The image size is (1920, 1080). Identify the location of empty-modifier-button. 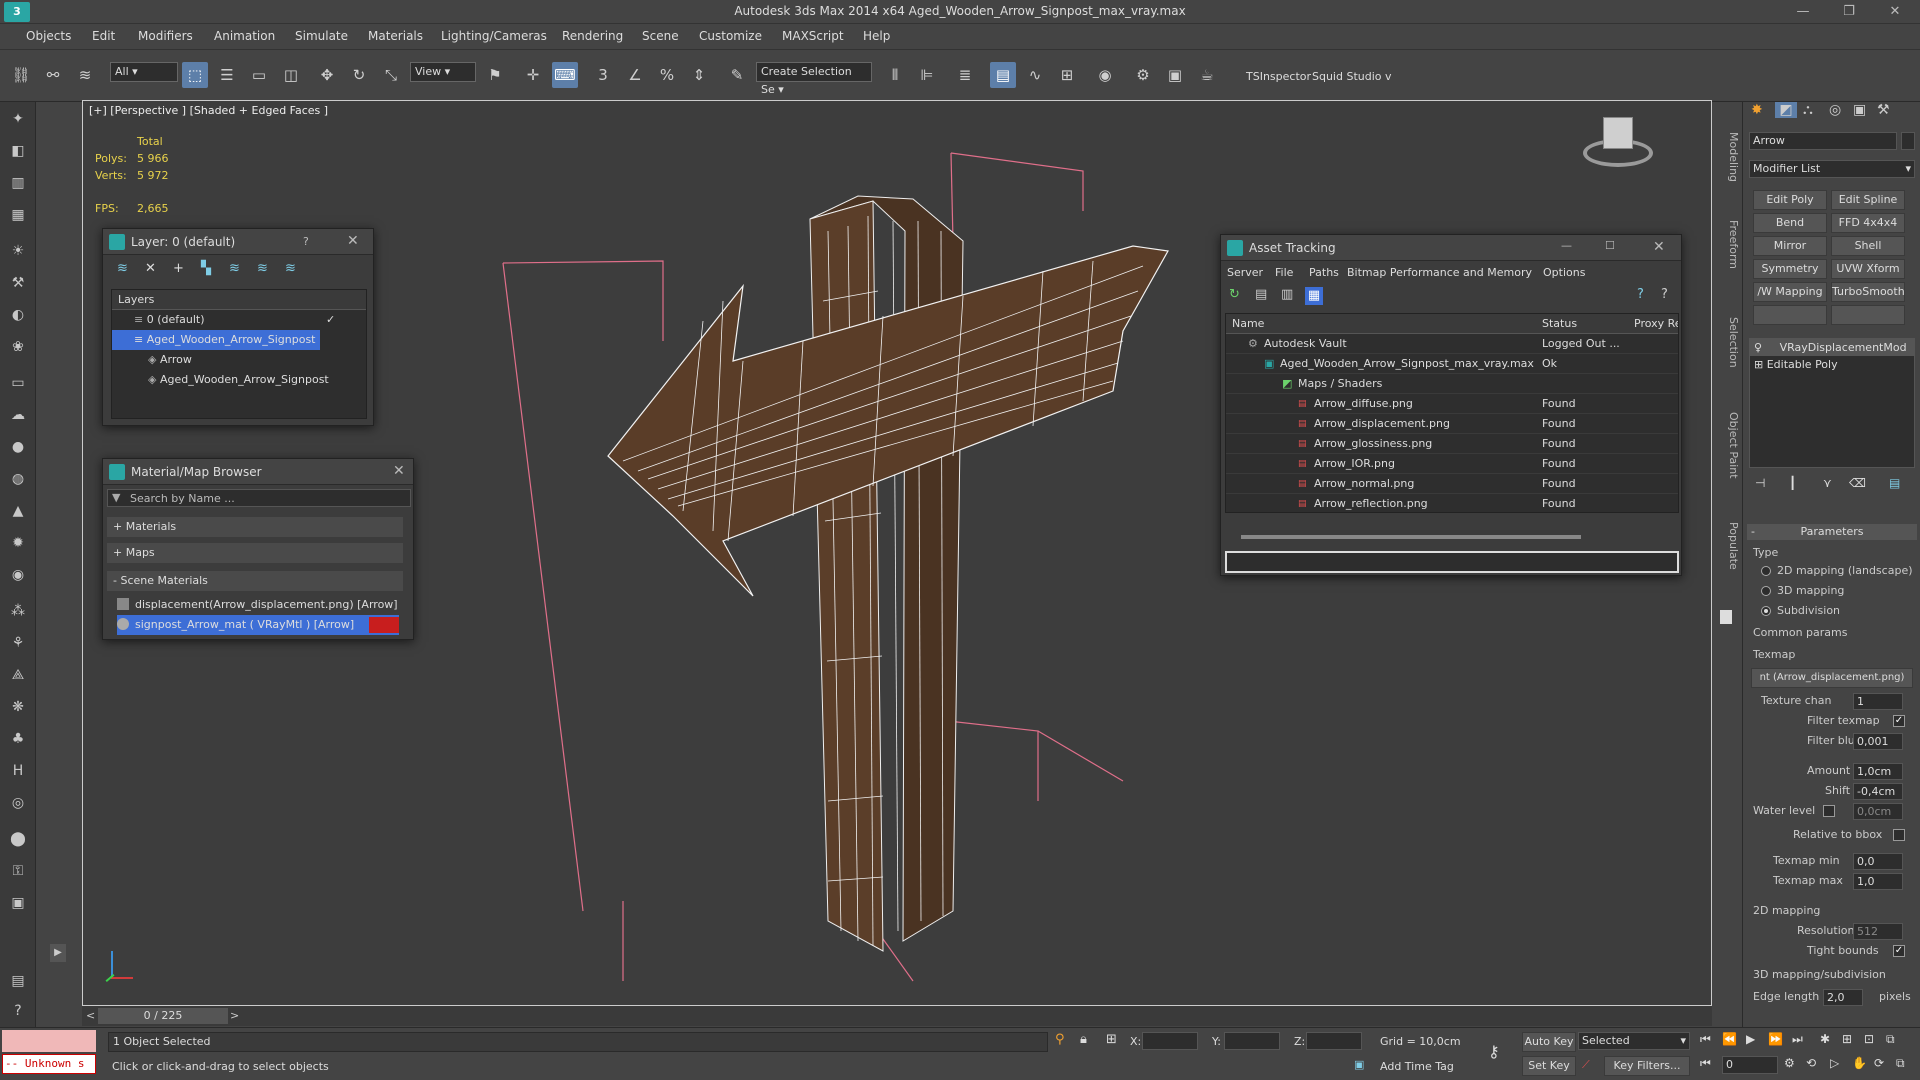
(1790, 315).